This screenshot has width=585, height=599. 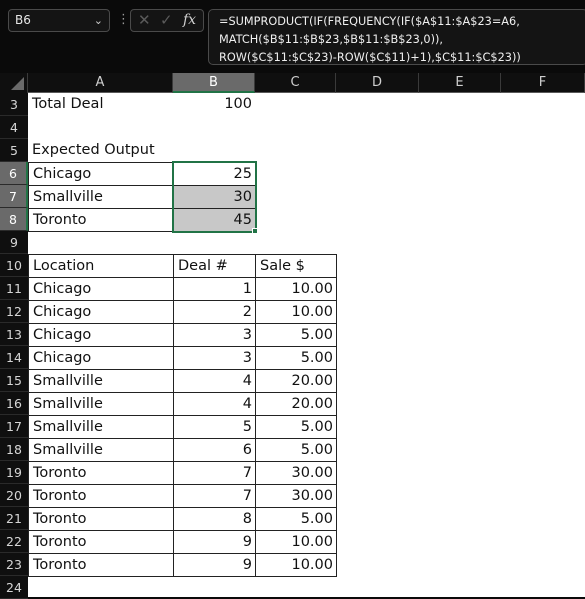 I want to click on row-header-7: 7, so click(x=14, y=196).